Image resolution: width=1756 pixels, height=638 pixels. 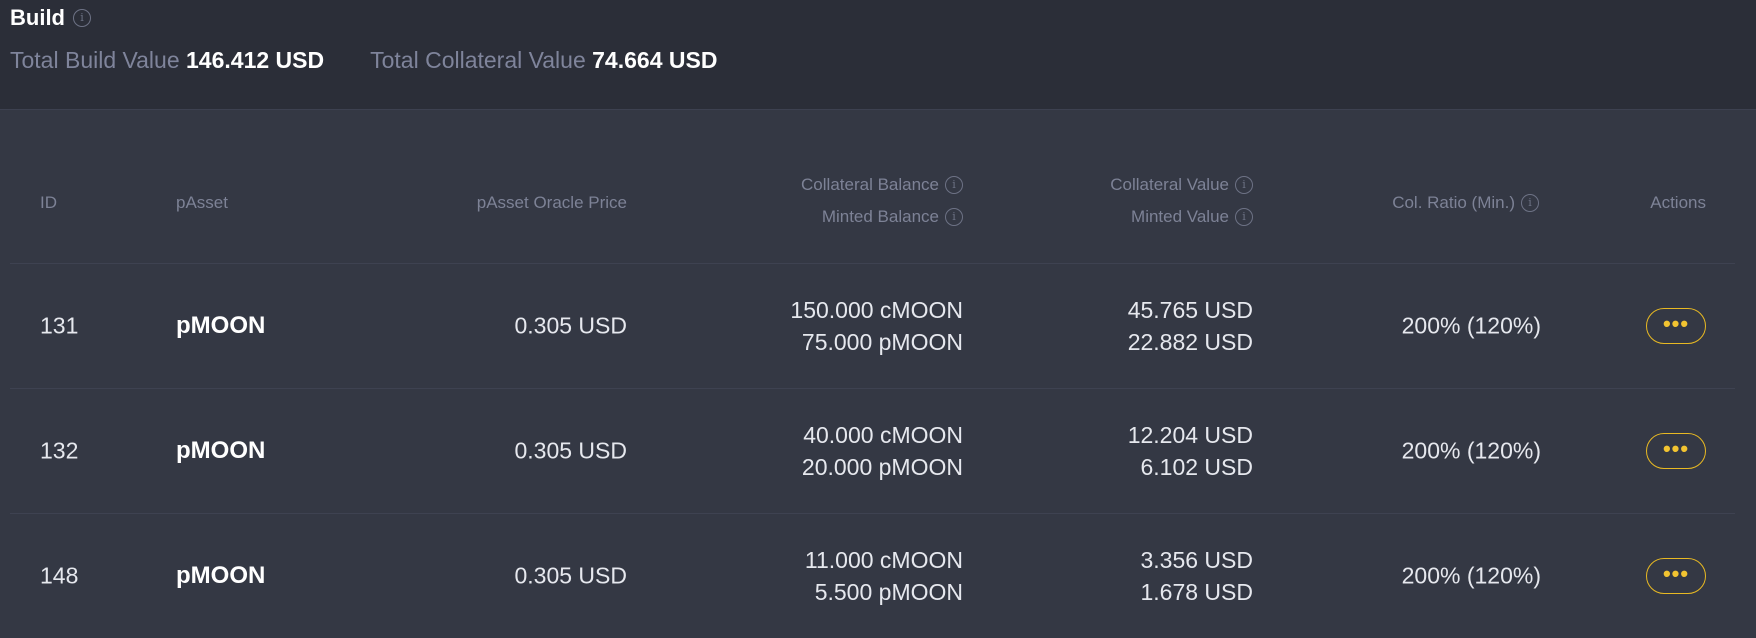 What do you see at coordinates (876, 310) in the screenshot?
I see `row-collateral-balance: 150.000 cMOON` at bounding box center [876, 310].